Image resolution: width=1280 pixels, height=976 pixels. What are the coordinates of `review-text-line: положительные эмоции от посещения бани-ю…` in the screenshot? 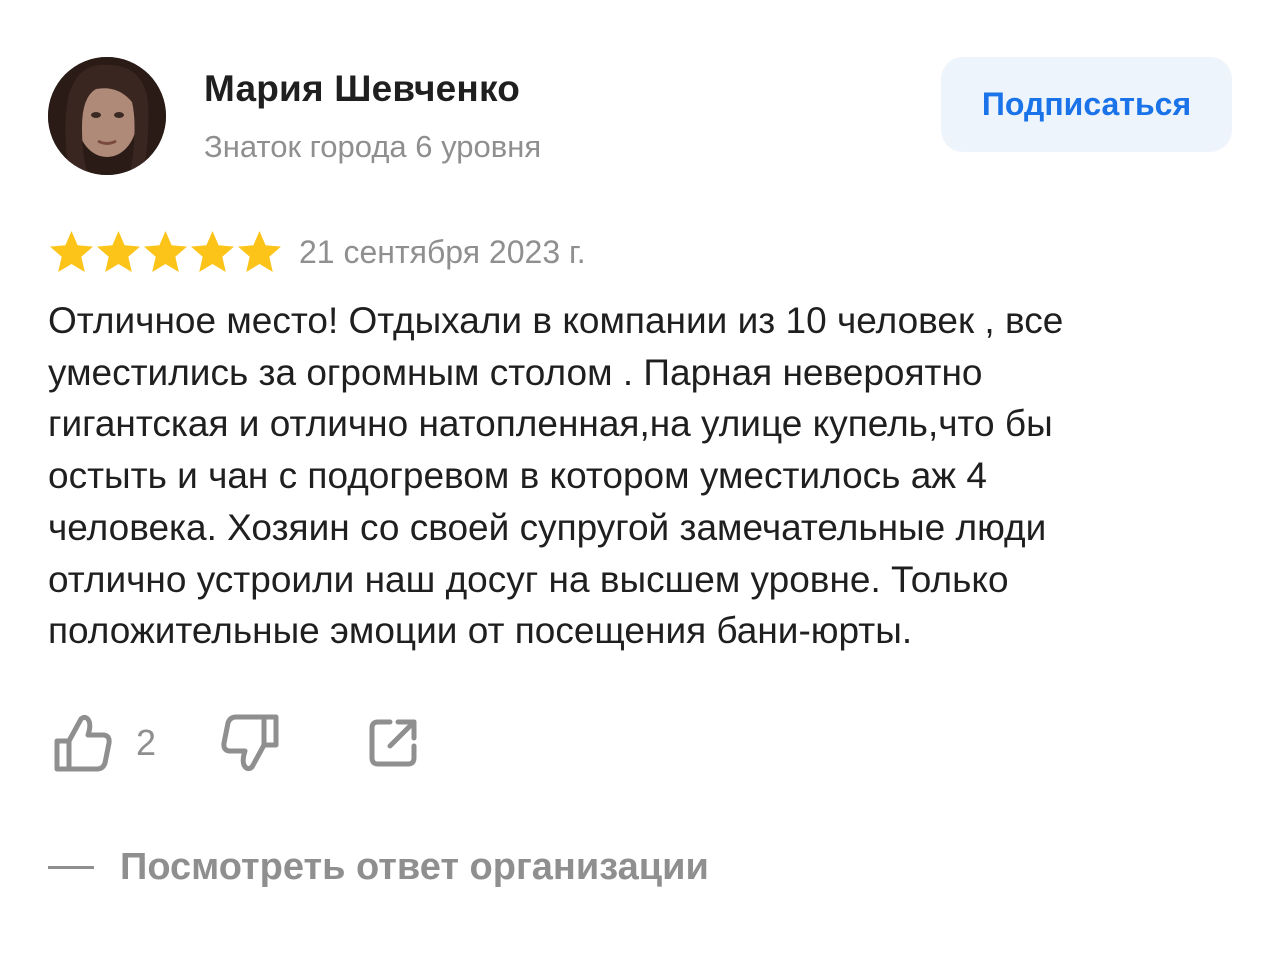 It's located at (480, 631).